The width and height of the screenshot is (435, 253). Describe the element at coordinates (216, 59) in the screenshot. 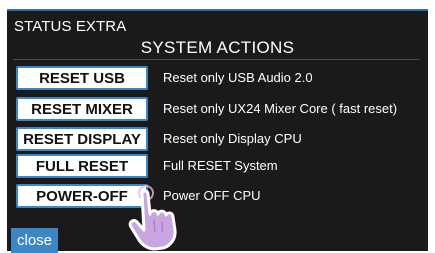

I see `section-divider` at that location.